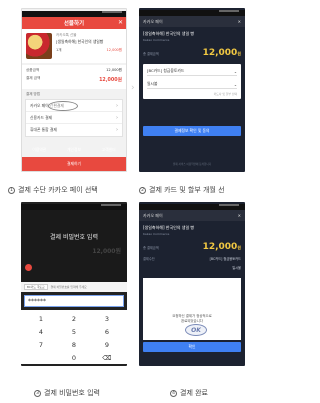  I want to click on subtotal-value: 12,000원, so click(114, 70).